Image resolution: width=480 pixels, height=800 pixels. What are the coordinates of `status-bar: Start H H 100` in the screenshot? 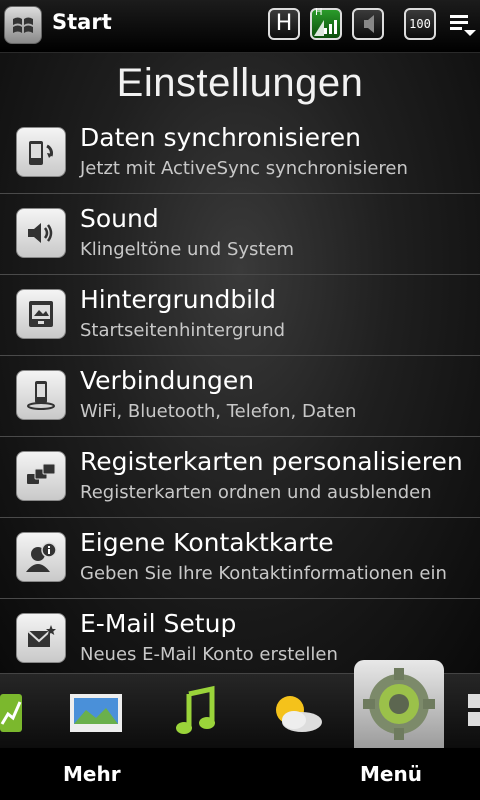 It's located at (240, 26).